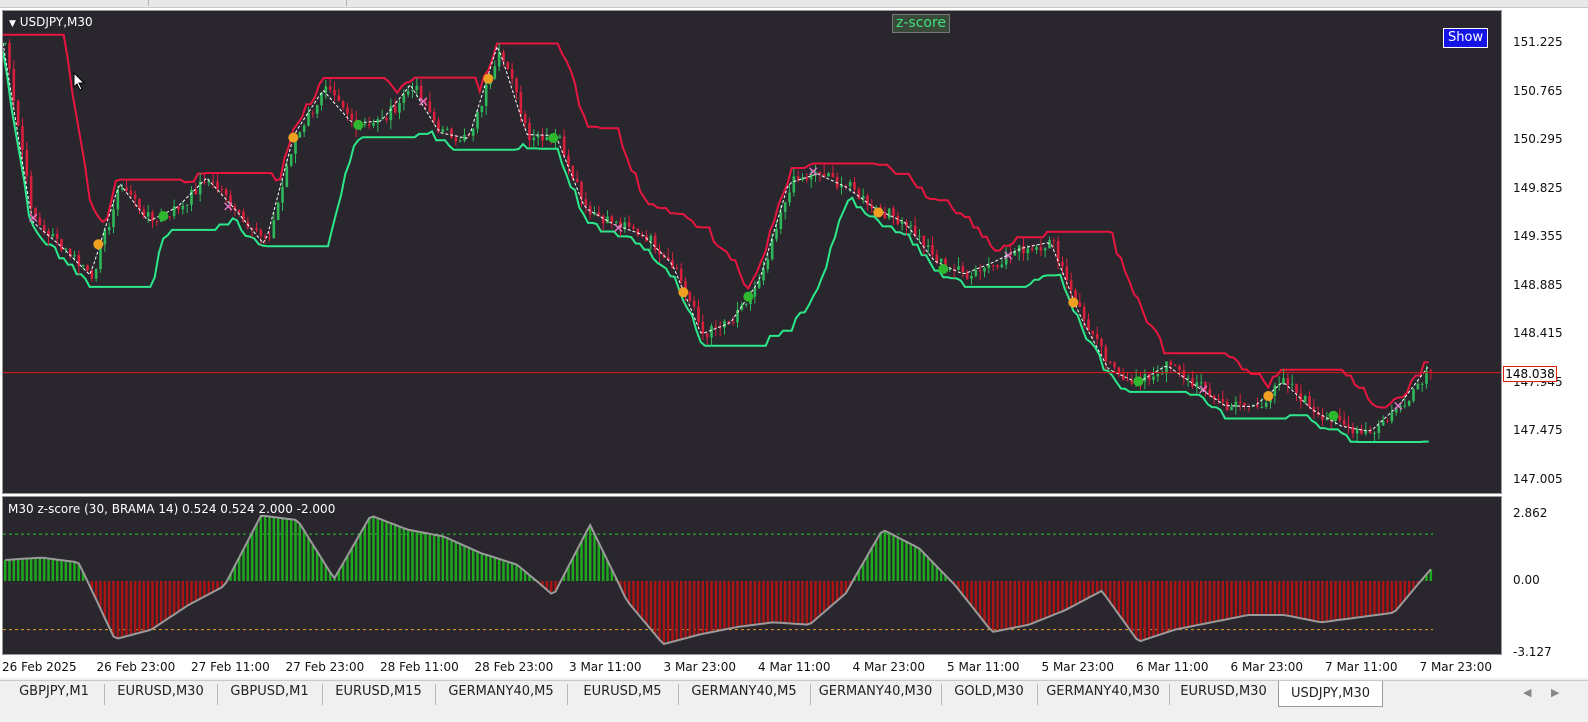  Describe the element at coordinates (1555, 692) in the screenshot. I see `scroll-right-icon: ▶` at that location.